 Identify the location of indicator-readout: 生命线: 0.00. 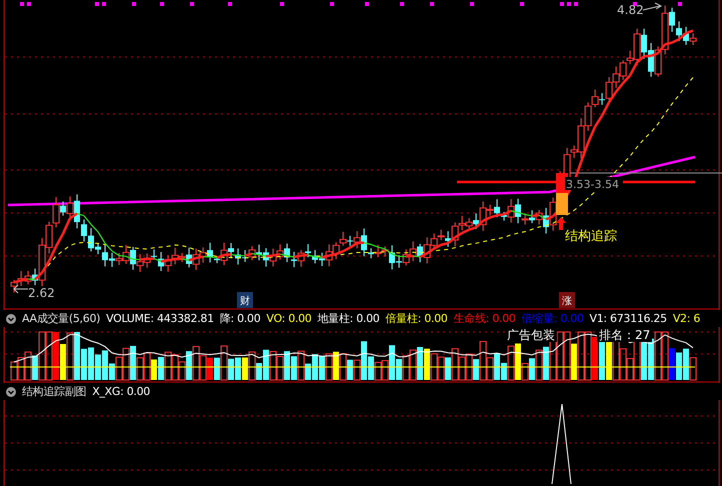
(485, 318).